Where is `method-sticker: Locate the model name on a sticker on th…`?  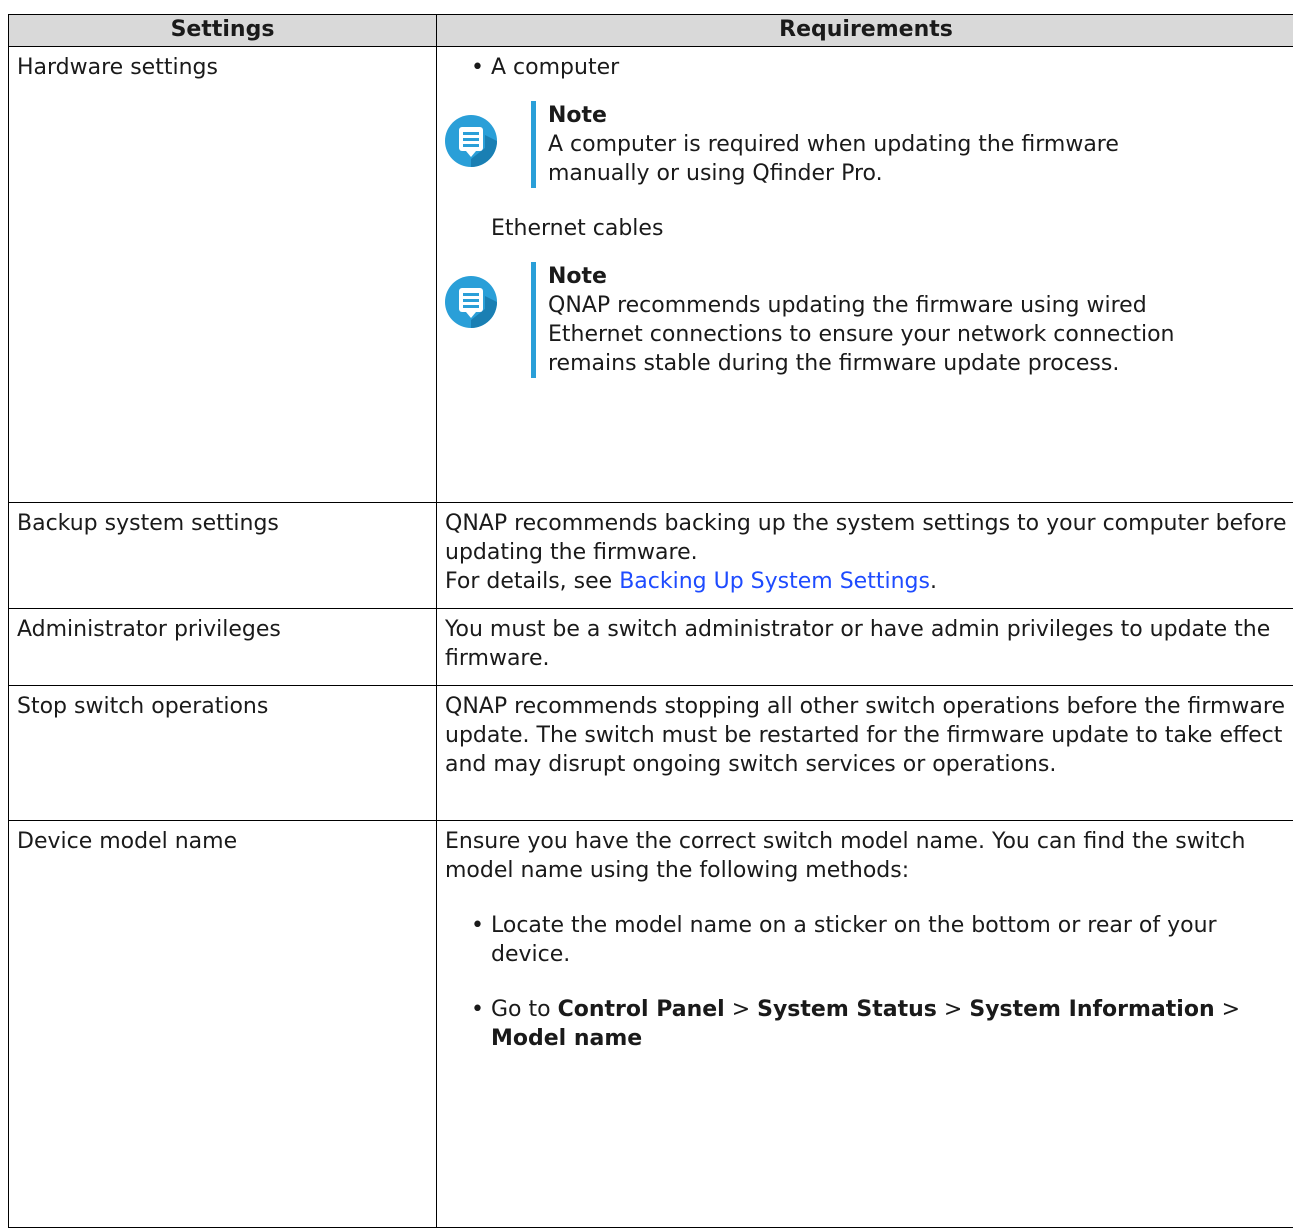 method-sticker: Locate the model name on a sticker on th… is located at coordinates (854, 940).